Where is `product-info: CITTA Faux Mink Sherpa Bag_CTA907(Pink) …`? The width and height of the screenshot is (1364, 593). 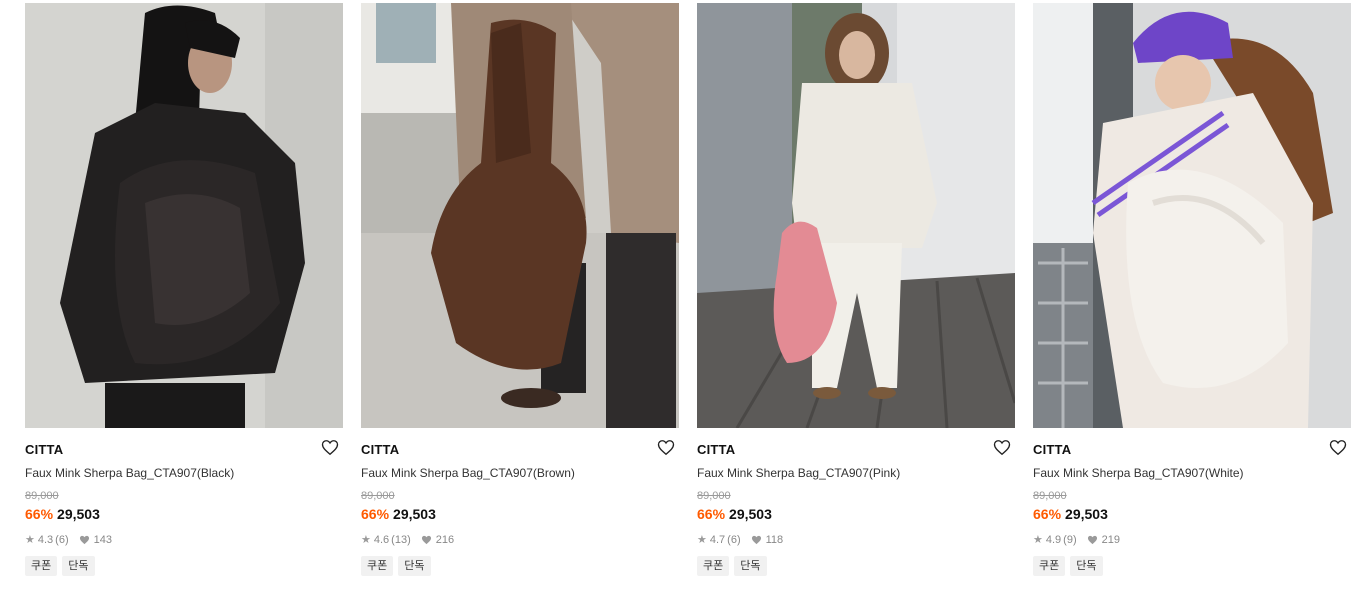
product-info: CITTA Faux Mink Sherpa Bag_CTA907(Pink) … is located at coordinates (856, 502).